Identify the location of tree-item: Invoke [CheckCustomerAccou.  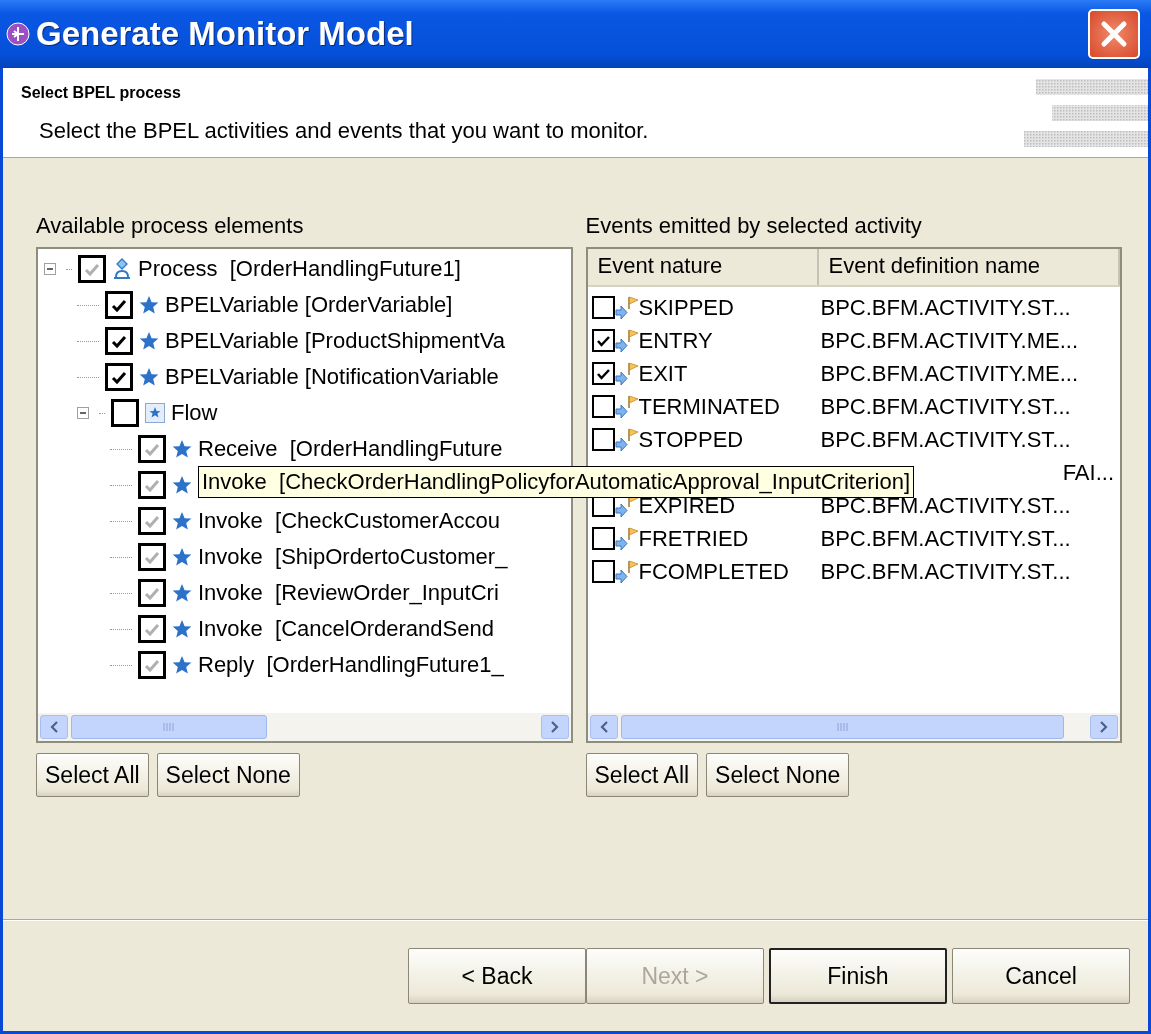
(349, 521).